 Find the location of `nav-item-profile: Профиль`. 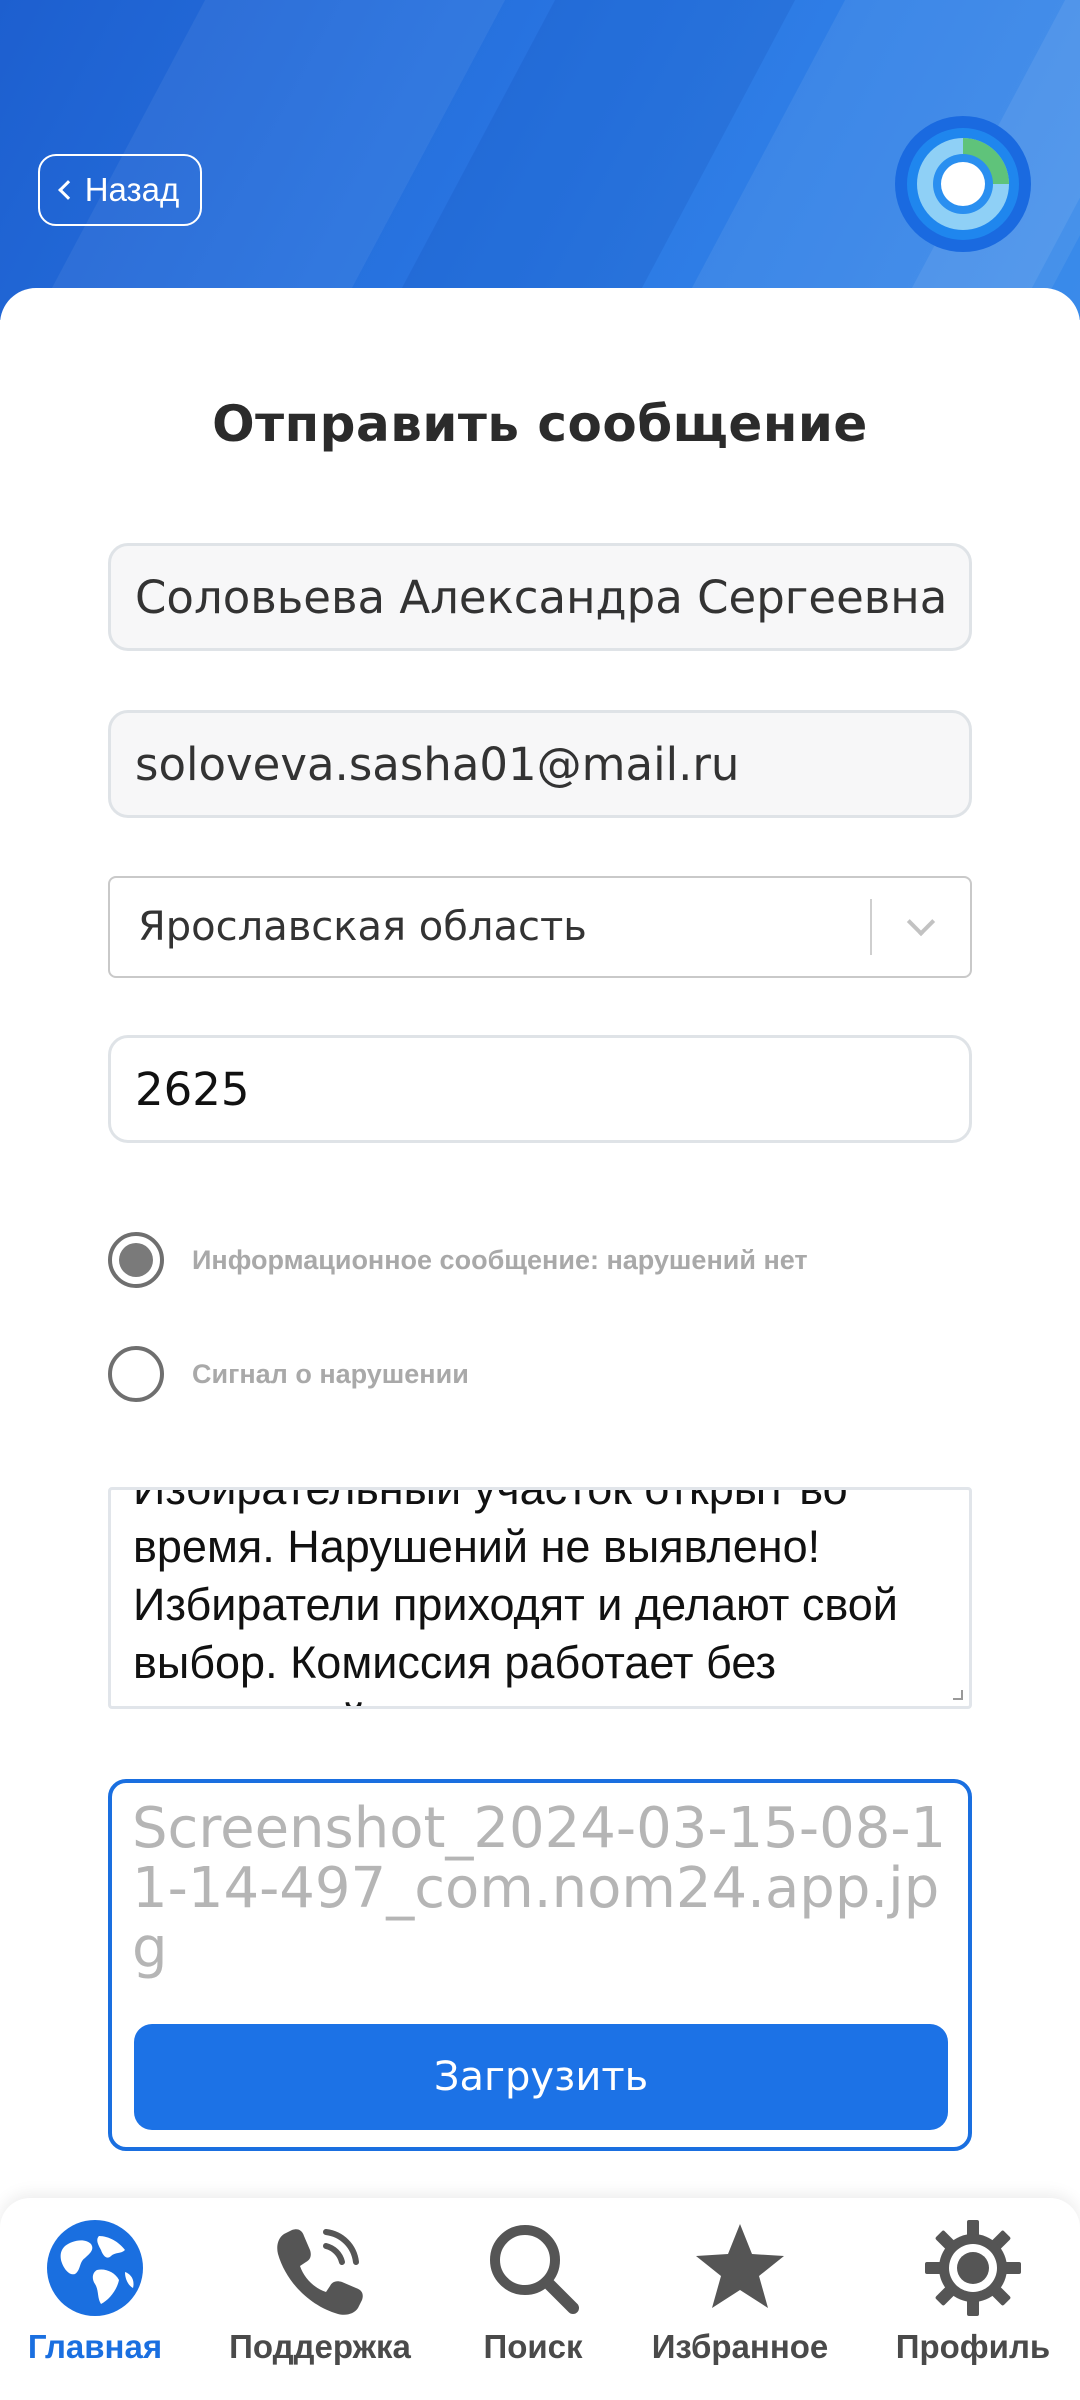

nav-item-profile: Профиль is located at coordinates (969, 2302).